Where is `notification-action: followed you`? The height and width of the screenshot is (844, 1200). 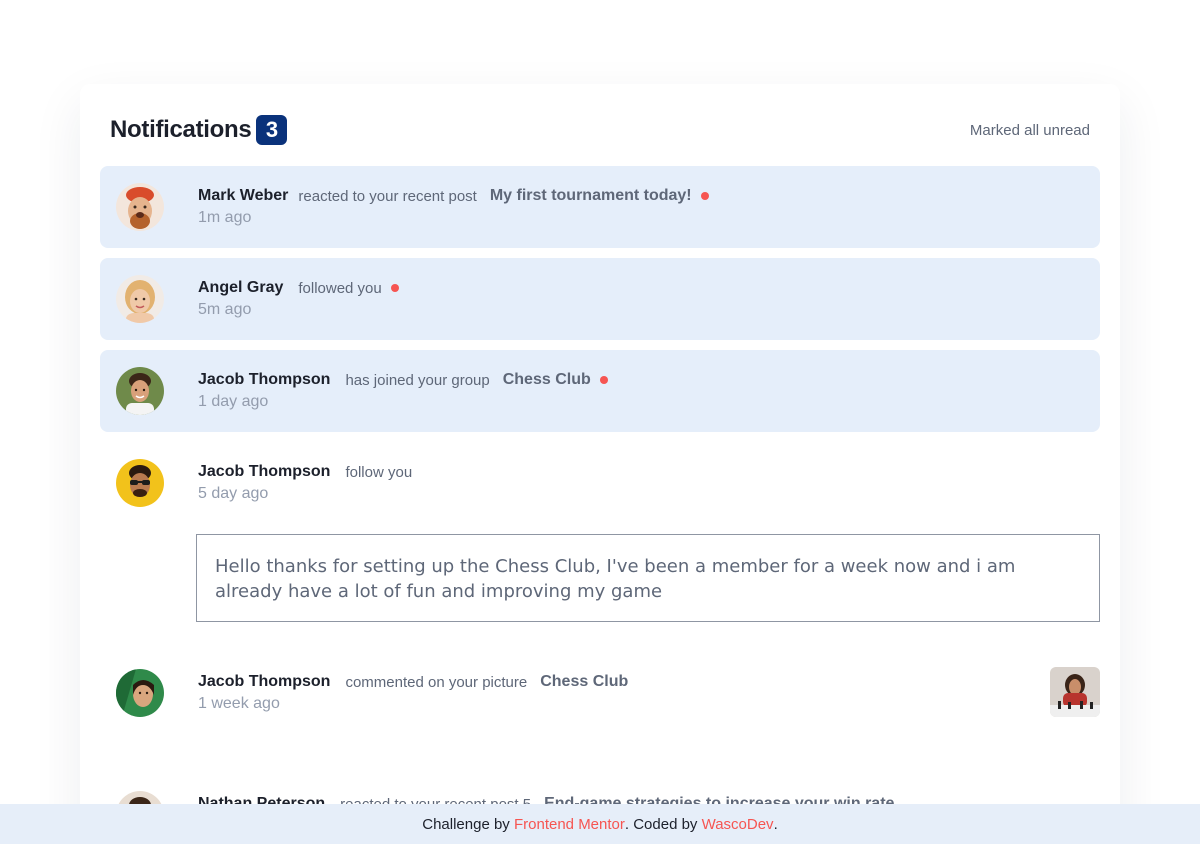
notification-action: followed you is located at coordinates (340, 288).